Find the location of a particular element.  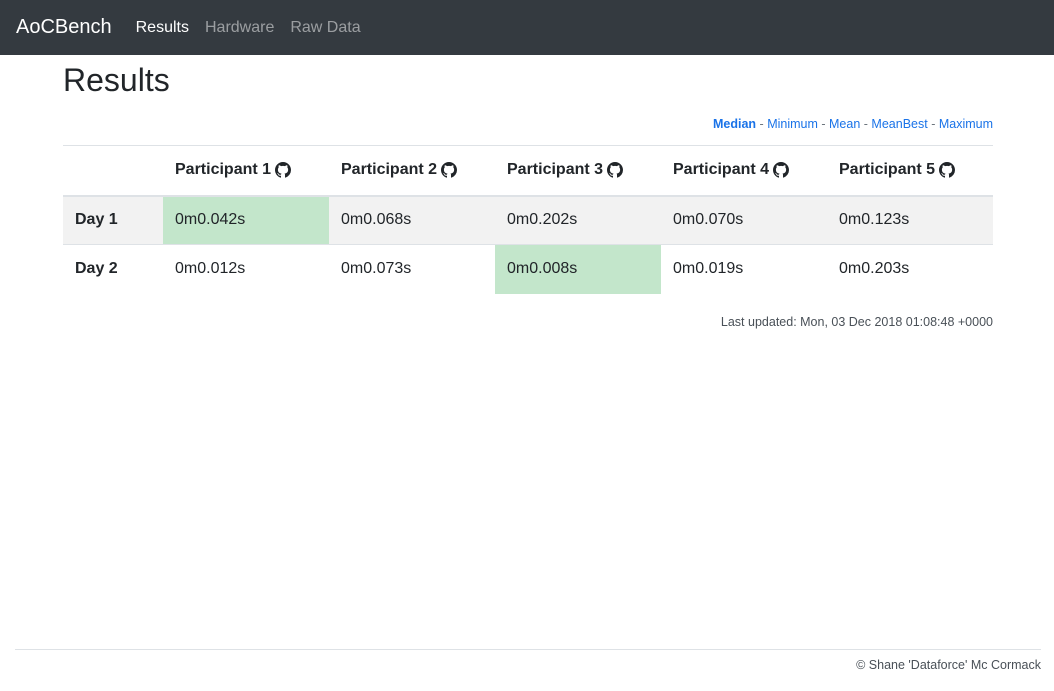

copyright-text: © Shane 'Dataforce' Mc Cormack is located at coordinates (948, 665).